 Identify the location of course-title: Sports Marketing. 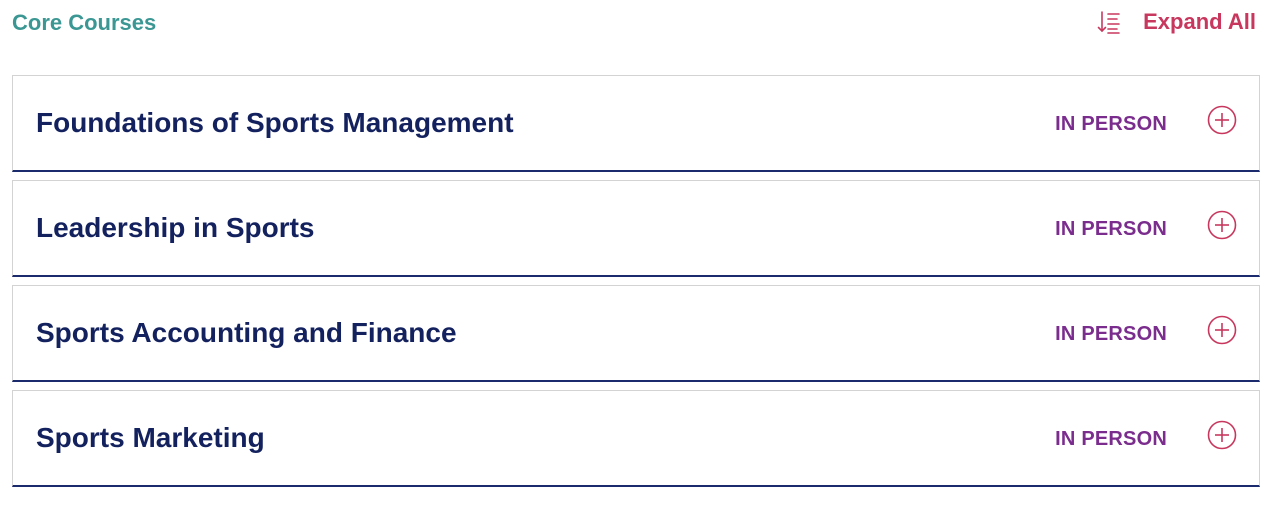
(150, 437).